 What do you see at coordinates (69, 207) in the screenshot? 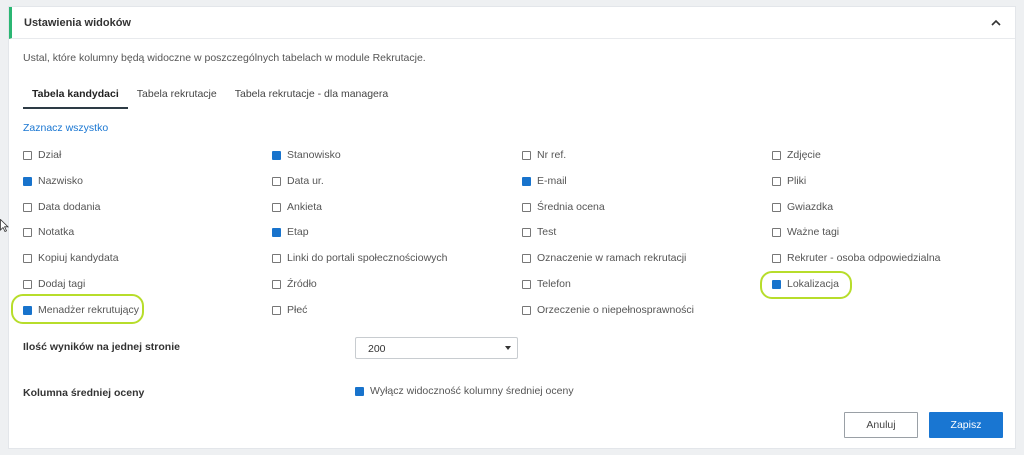
I see `checkbox-label: Data dodania` at bounding box center [69, 207].